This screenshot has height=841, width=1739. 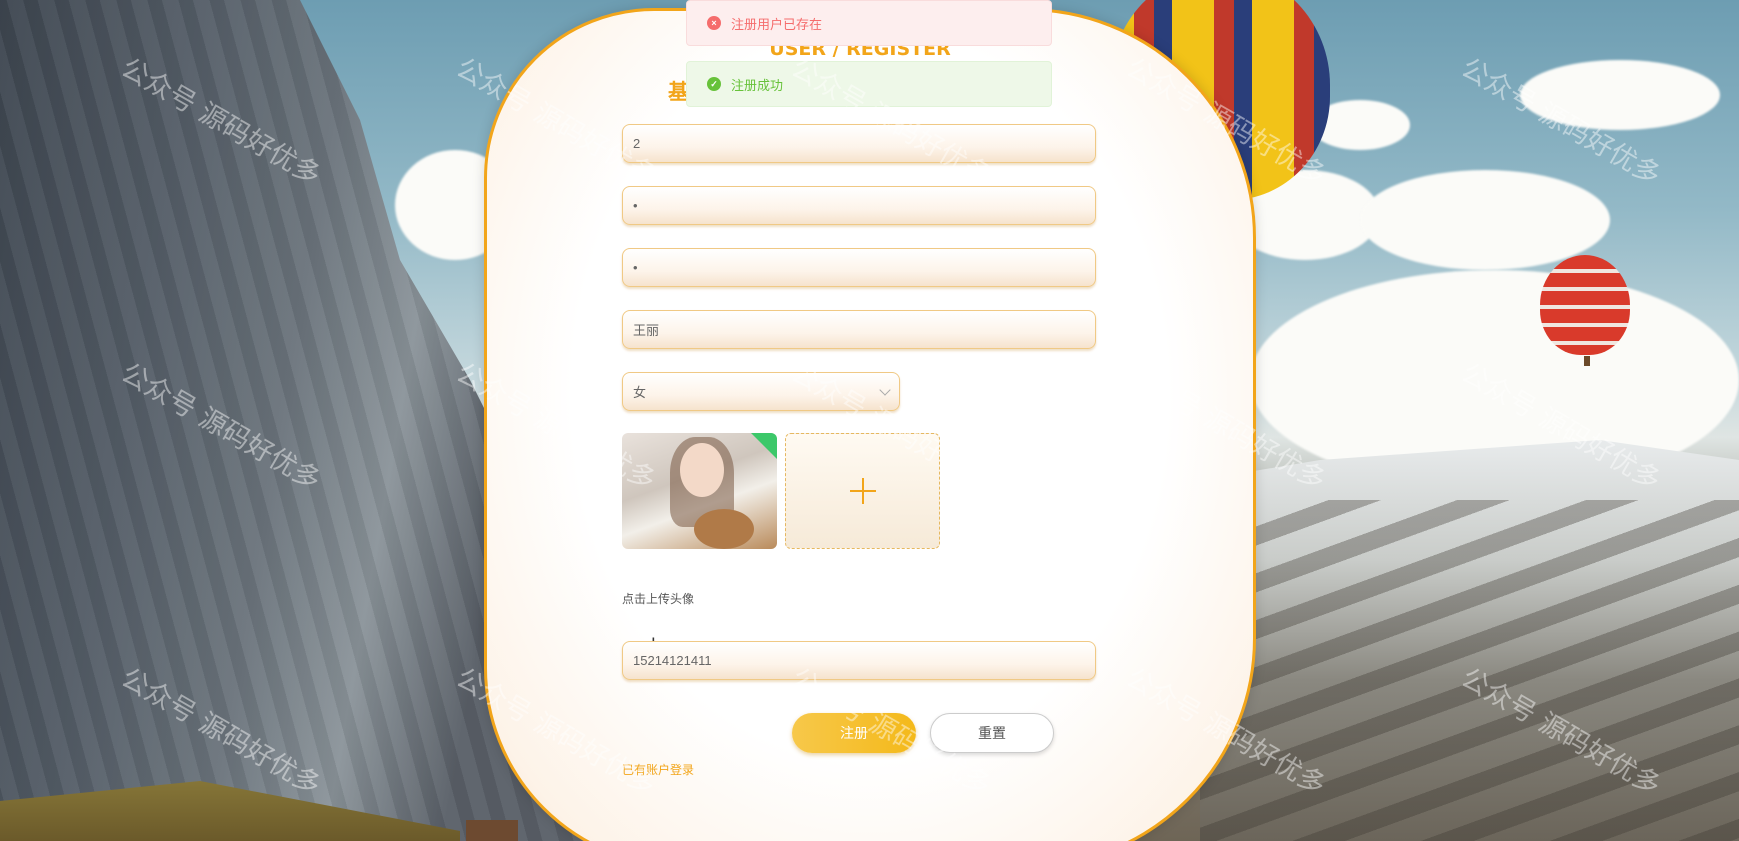 I want to click on phone-input: 15214121411, so click(x=859, y=660).